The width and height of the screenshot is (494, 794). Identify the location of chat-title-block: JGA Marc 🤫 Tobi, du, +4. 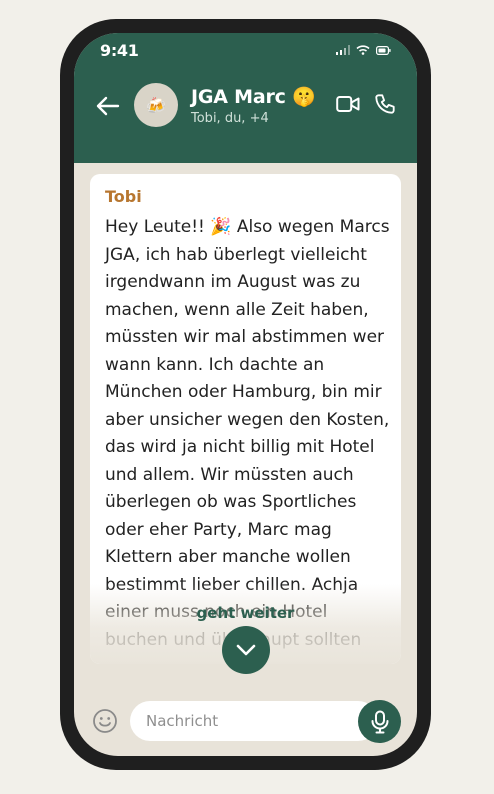
(253, 105).